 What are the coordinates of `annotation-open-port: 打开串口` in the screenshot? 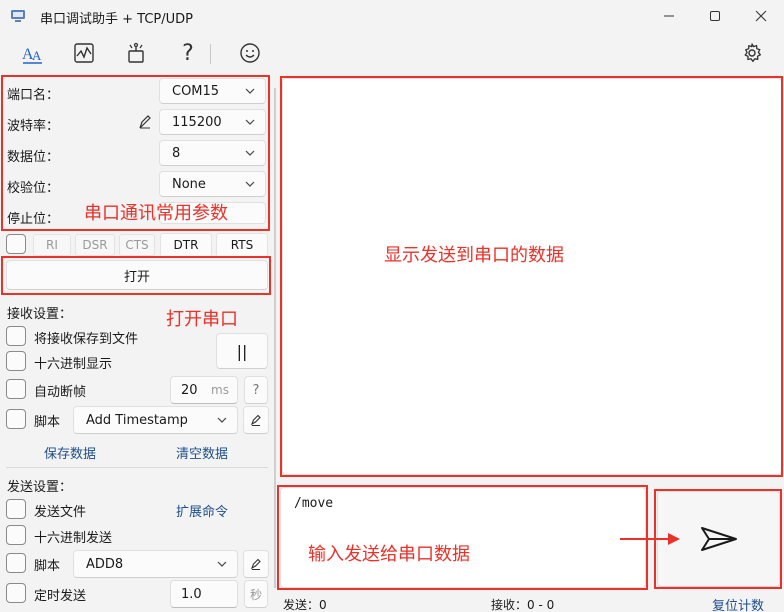 It's located at (202, 319).